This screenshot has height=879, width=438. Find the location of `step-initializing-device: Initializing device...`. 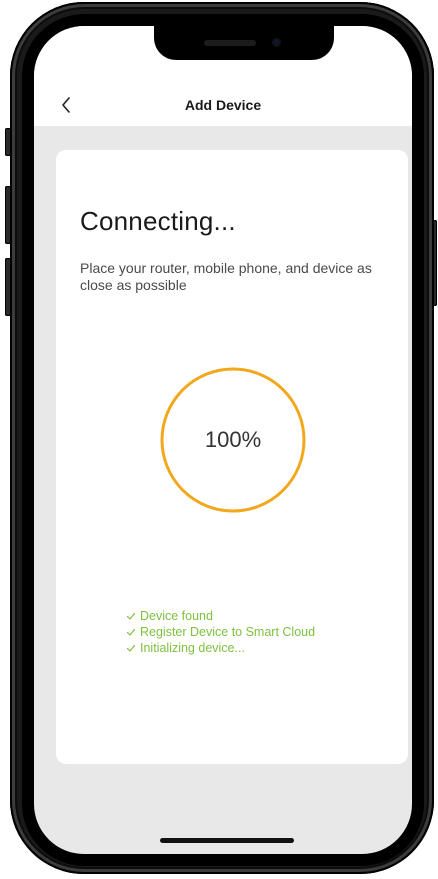

step-initializing-device: Initializing device... is located at coordinates (261, 648).